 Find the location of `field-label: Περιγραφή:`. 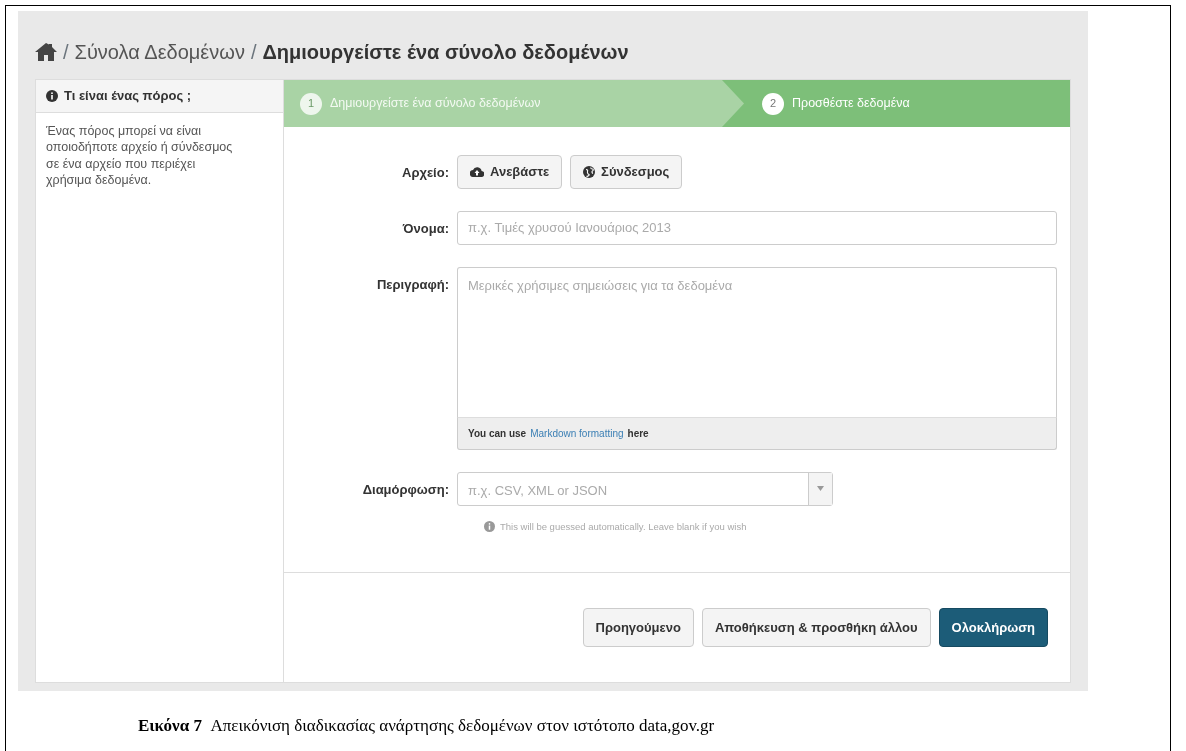

field-label: Περιγραφή: is located at coordinates (412, 284).